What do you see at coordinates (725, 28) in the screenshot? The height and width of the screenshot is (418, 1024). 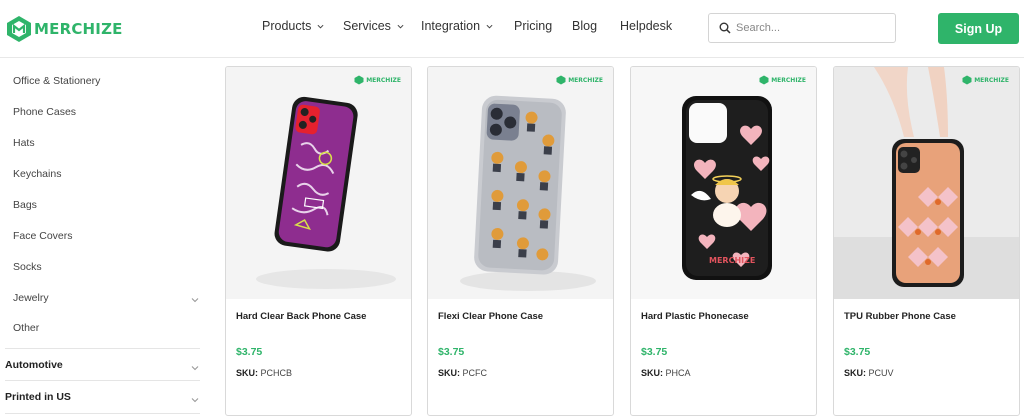 I see `search-icon` at bounding box center [725, 28].